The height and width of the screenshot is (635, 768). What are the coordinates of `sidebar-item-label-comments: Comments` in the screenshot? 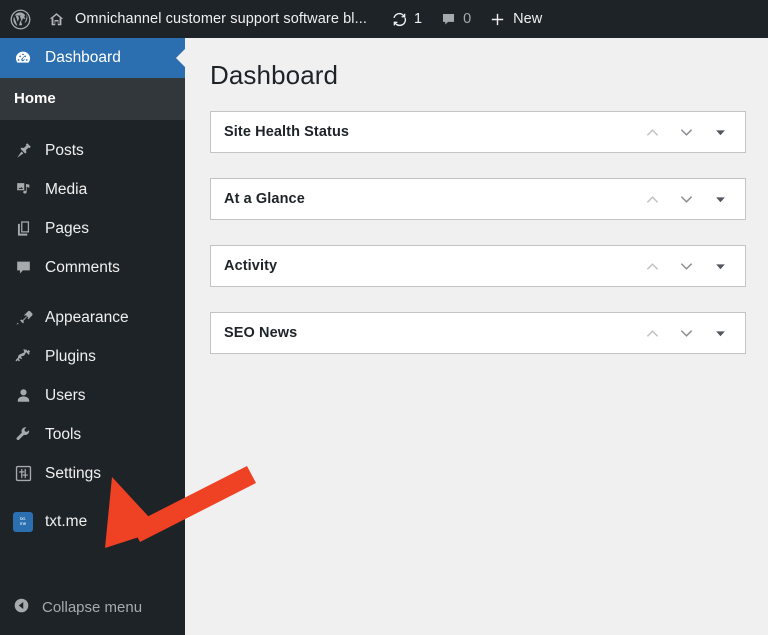 It's located at (82, 267).